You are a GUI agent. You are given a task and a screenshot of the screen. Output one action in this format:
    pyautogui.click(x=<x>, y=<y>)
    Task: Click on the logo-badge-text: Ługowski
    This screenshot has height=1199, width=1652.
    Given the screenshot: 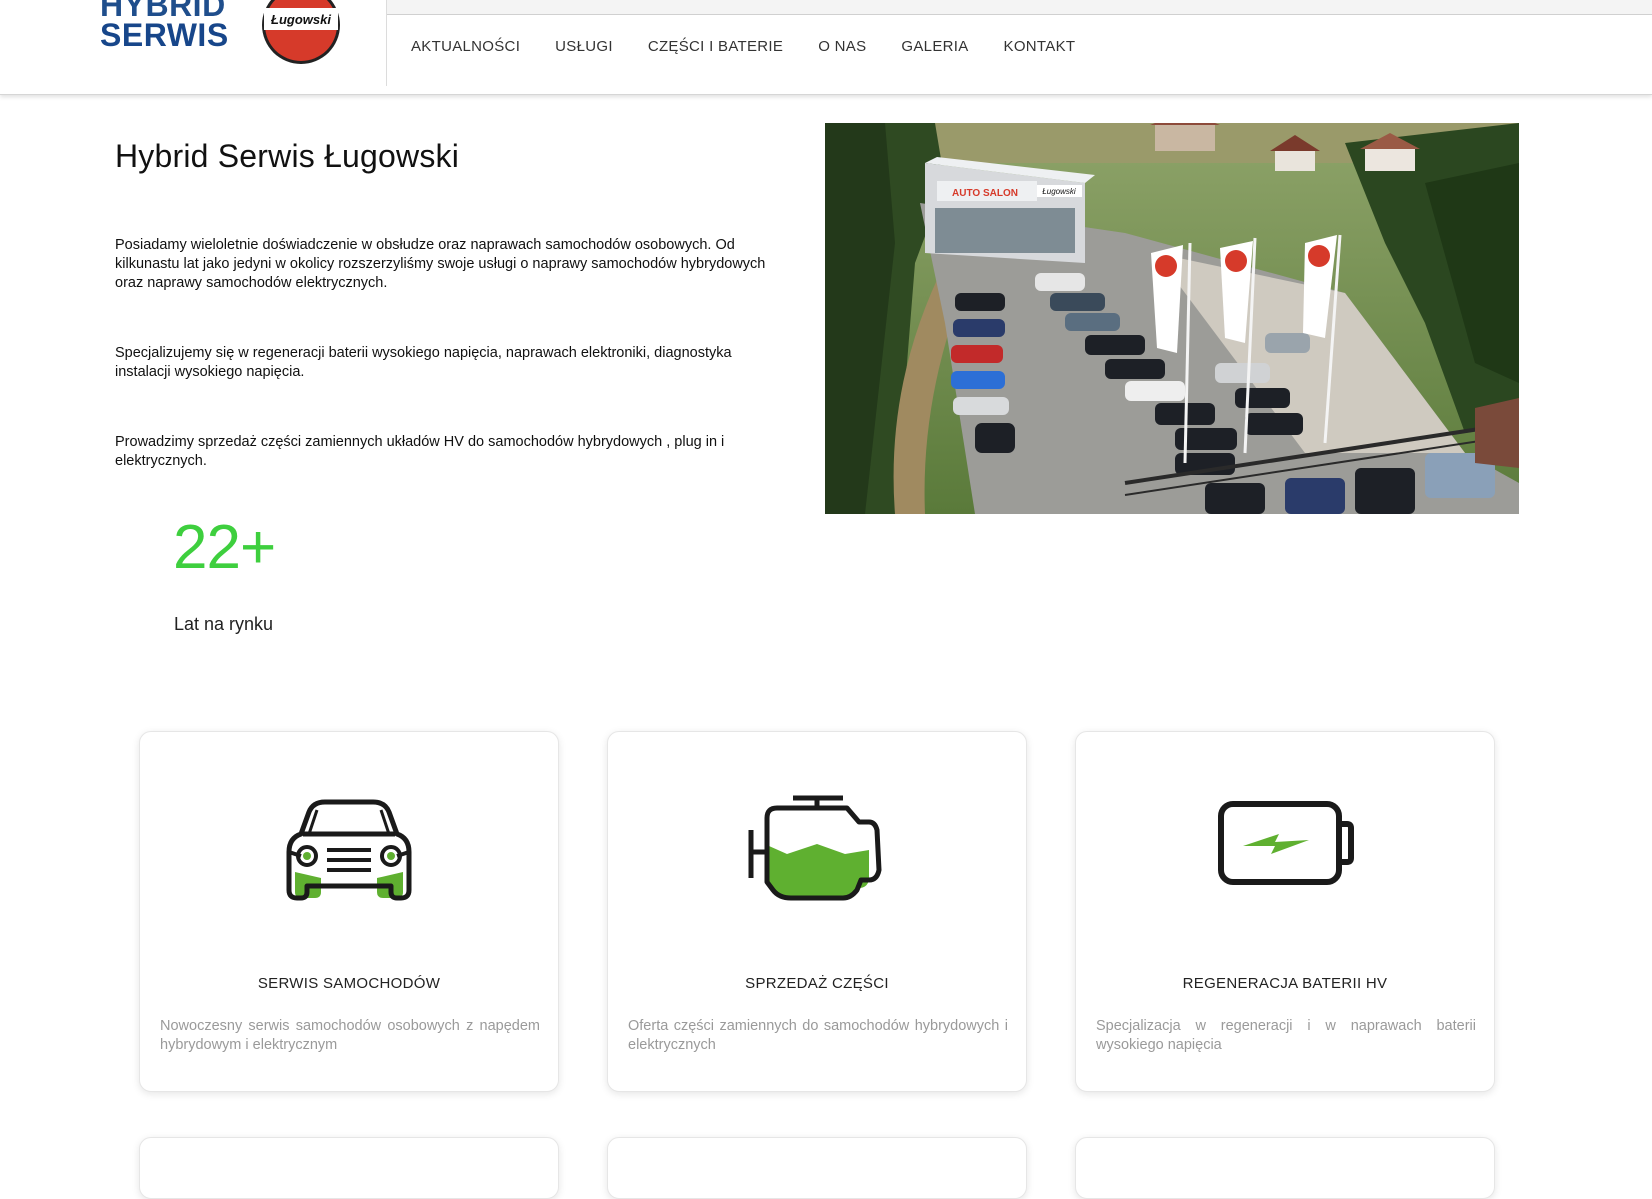 What is the action you would take?
    pyautogui.click(x=300, y=19)
    